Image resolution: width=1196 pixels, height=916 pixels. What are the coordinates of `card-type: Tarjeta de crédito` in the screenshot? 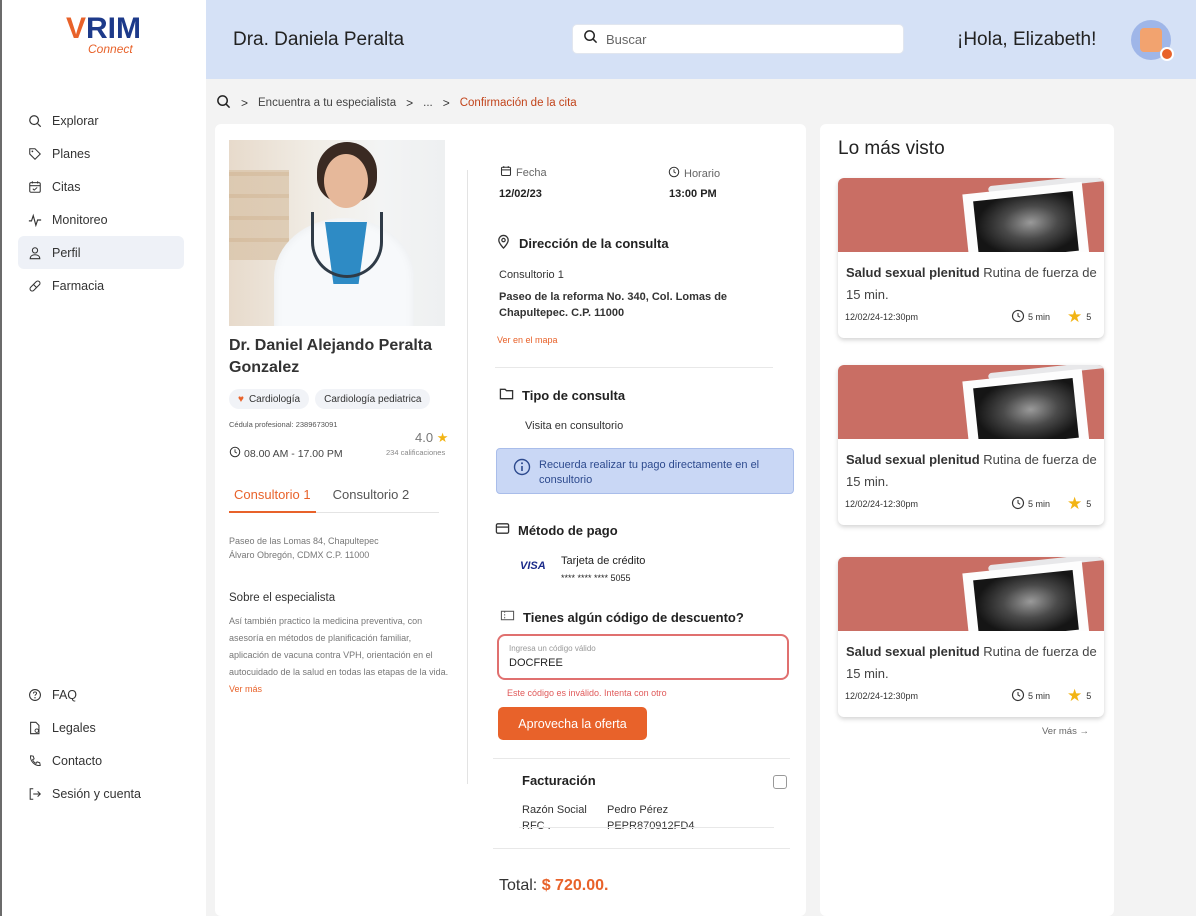 It's located at (603, 561).